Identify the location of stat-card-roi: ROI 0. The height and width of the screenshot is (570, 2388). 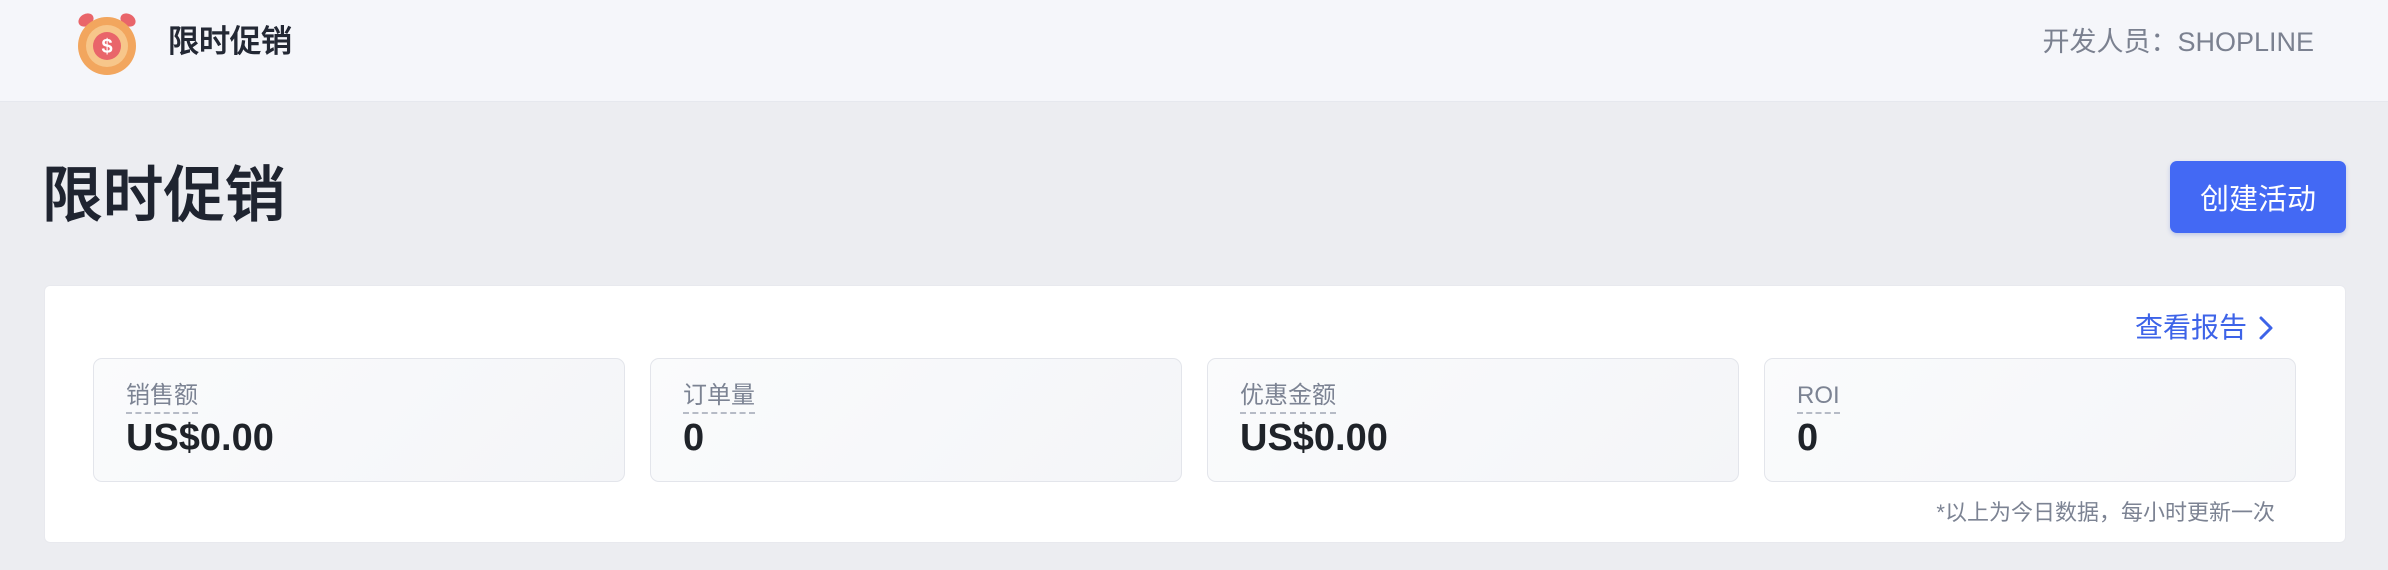
(2030, 420).